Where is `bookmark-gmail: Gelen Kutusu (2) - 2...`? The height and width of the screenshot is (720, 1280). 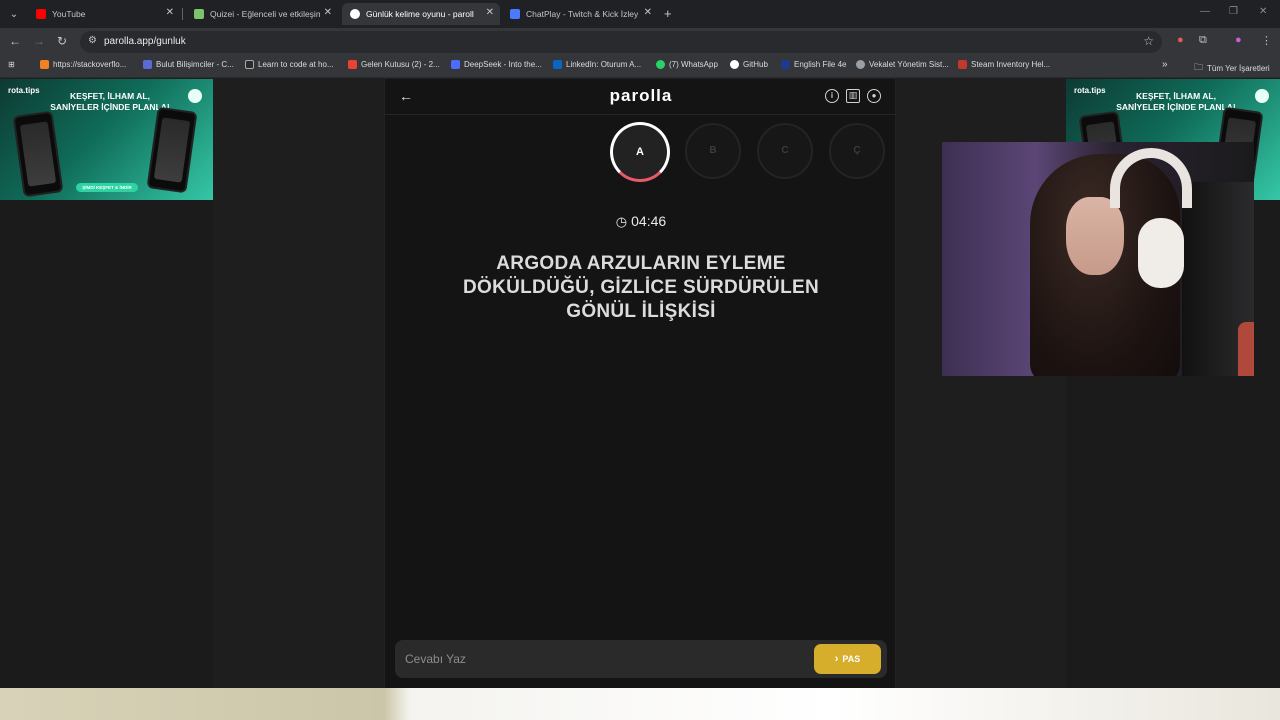 bookmark-gmail: Gelen Kutusu (2) - 2... is located at coordinates (394, 64).